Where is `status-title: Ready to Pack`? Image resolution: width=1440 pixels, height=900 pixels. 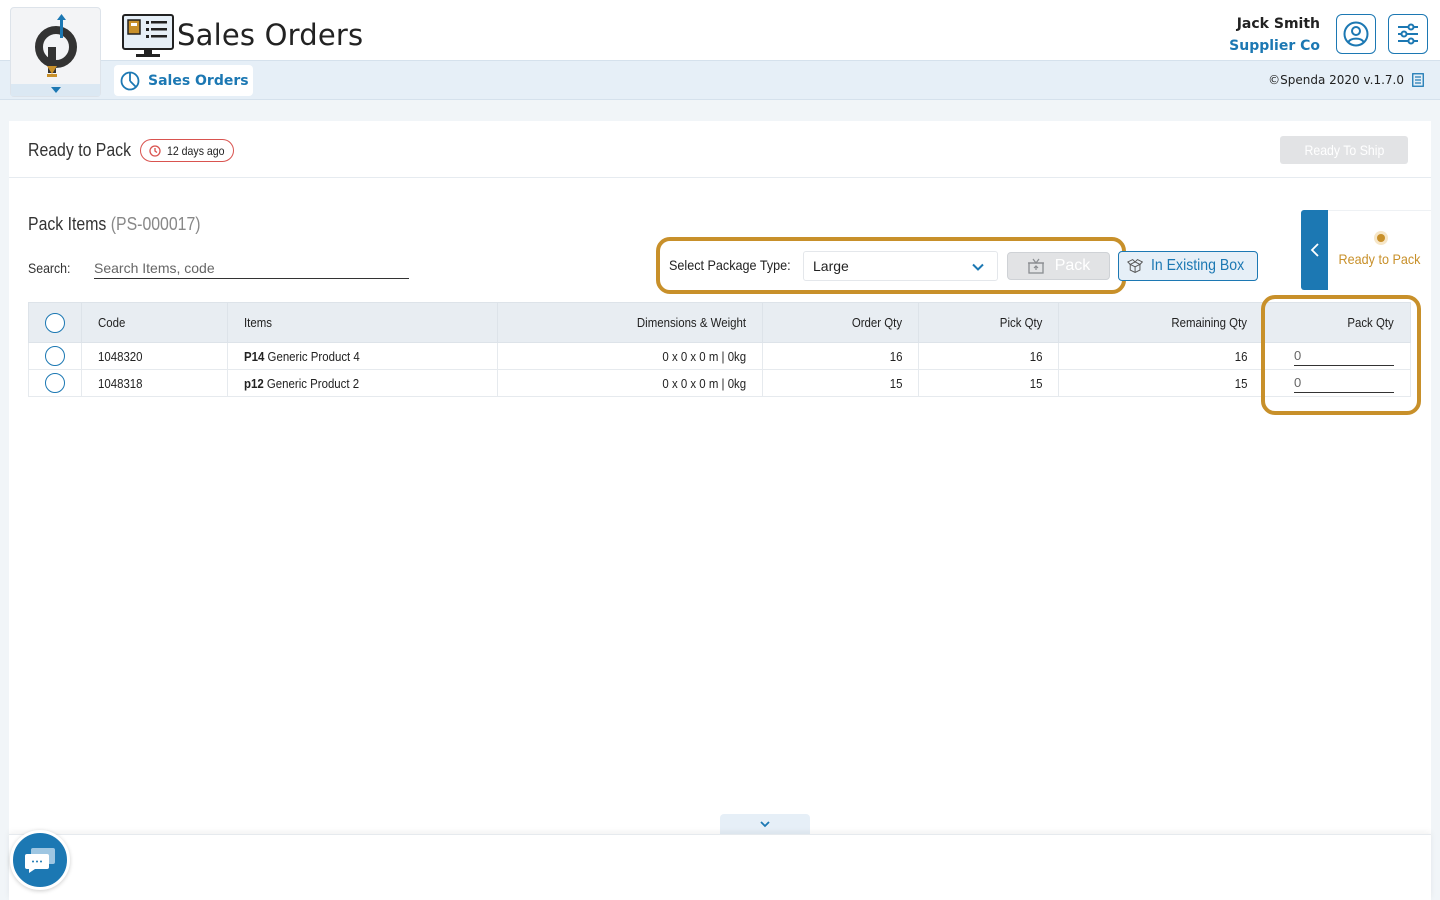 status-title: Ready to Pack is located at coordinates (80, 150).